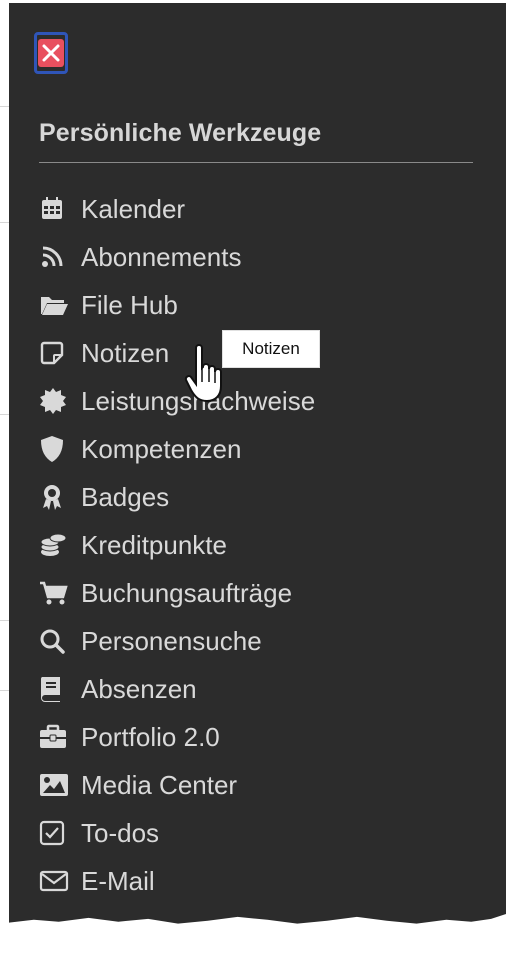 Image resolution: width=510 pixels, height=964 pixels. What do you see at coordinates (56, 833) in the screenshot?
I see `checkbox-icon` at bounding box center [56, 833].